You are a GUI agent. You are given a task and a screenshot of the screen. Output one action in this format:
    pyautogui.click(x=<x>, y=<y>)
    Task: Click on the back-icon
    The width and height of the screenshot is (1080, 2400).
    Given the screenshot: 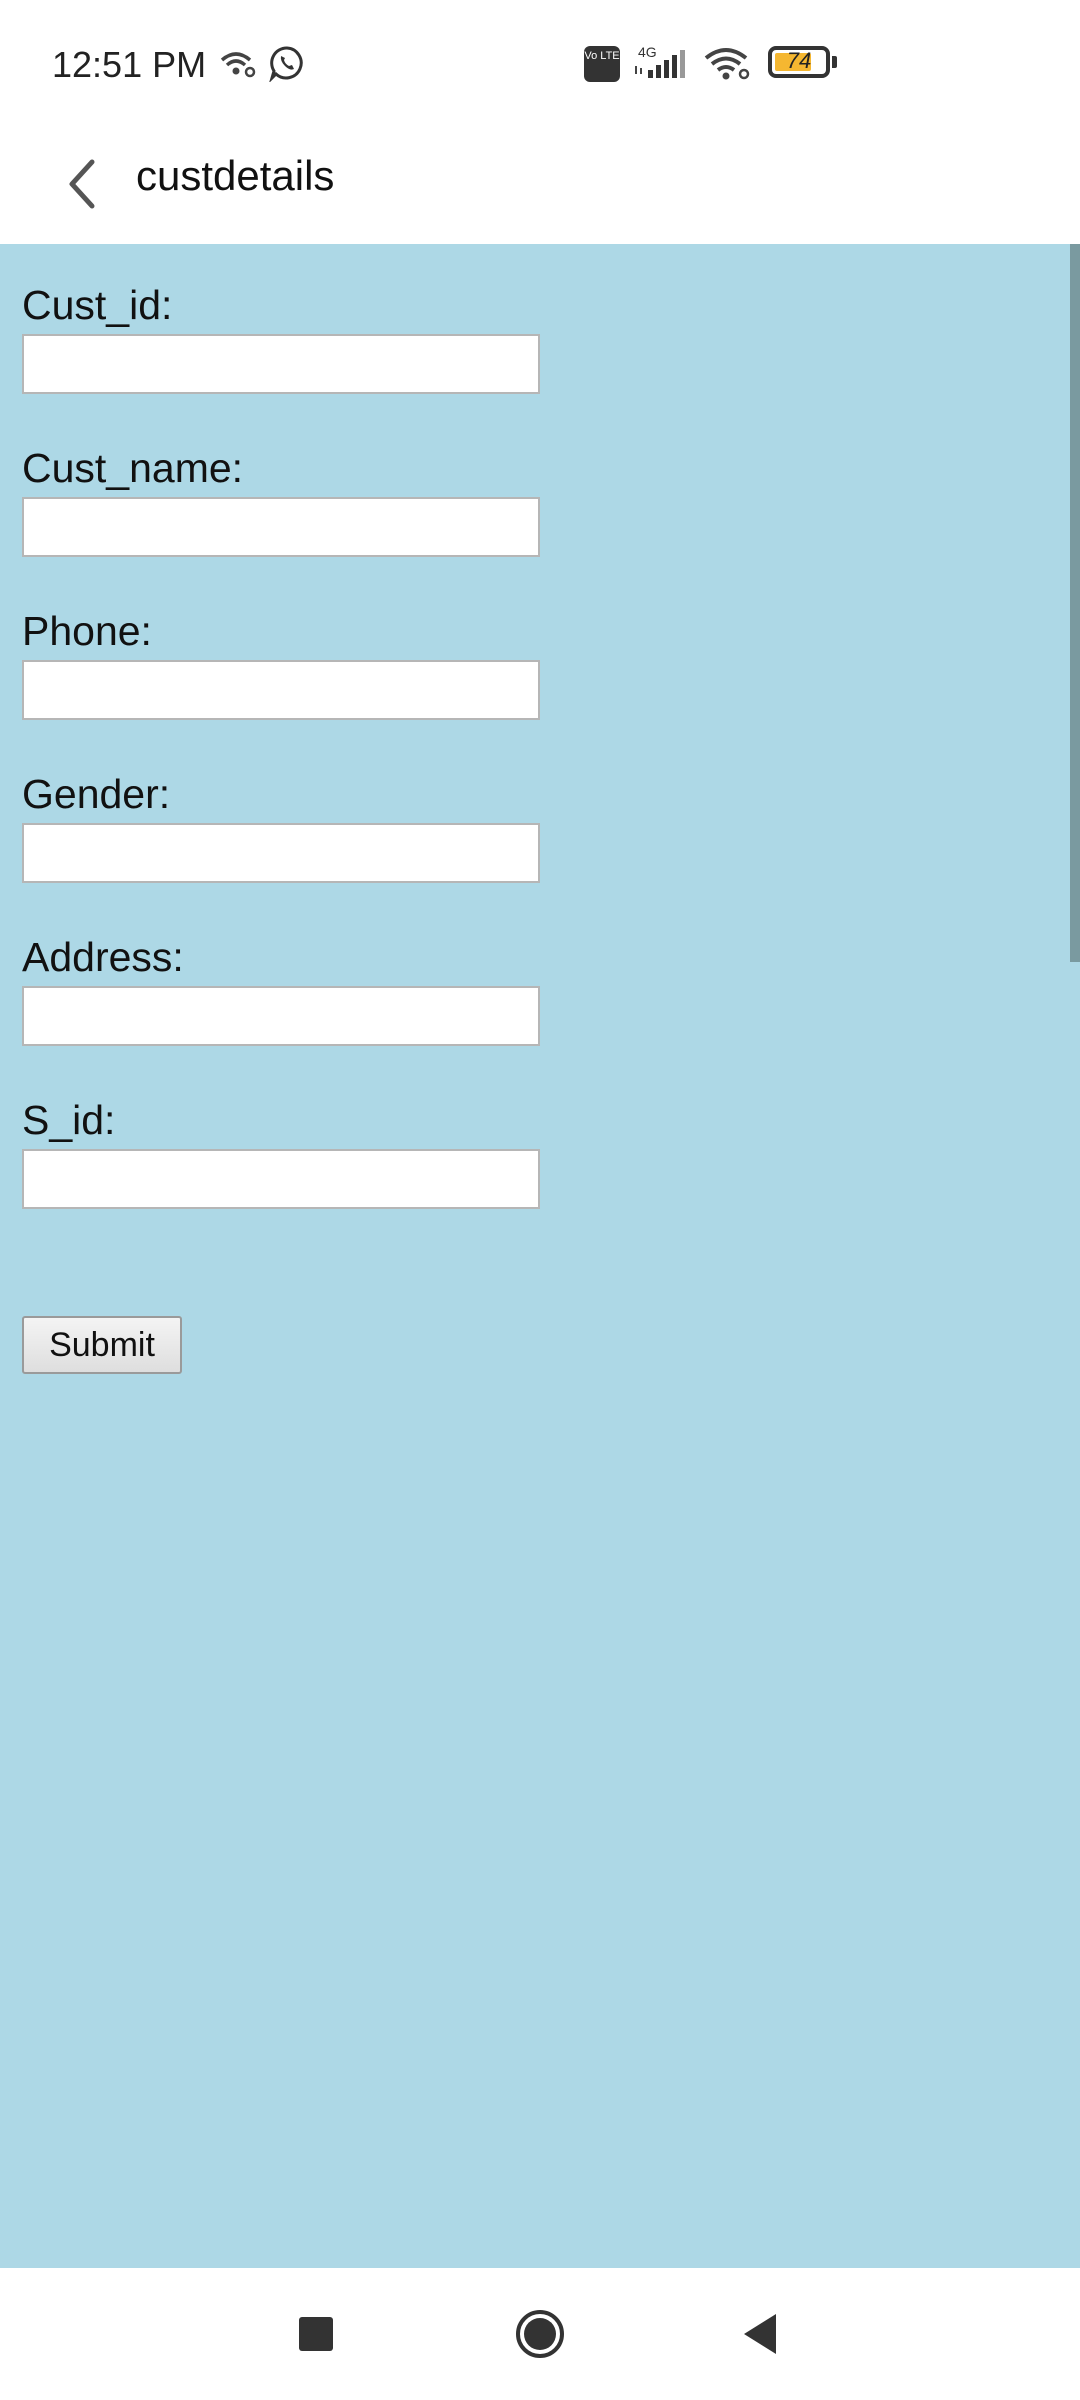 What is the action you would take?
    pyautogui.click(x=760, y=2334)
    